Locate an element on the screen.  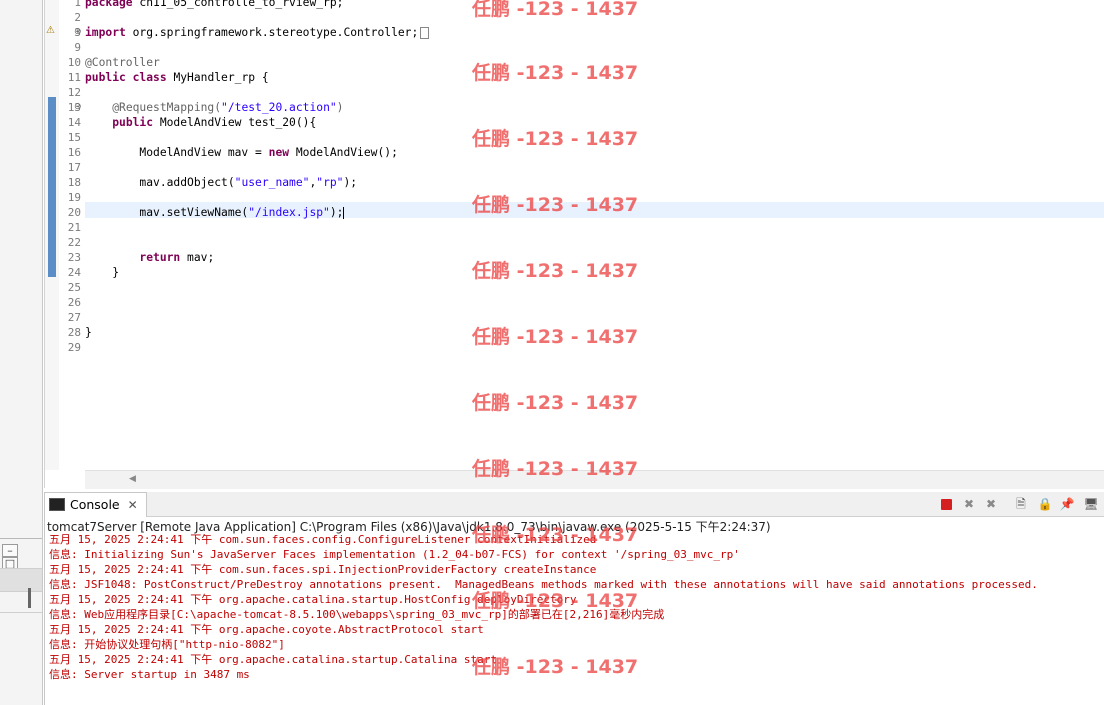
line-number: 10 is located at coordinates (74, 62).